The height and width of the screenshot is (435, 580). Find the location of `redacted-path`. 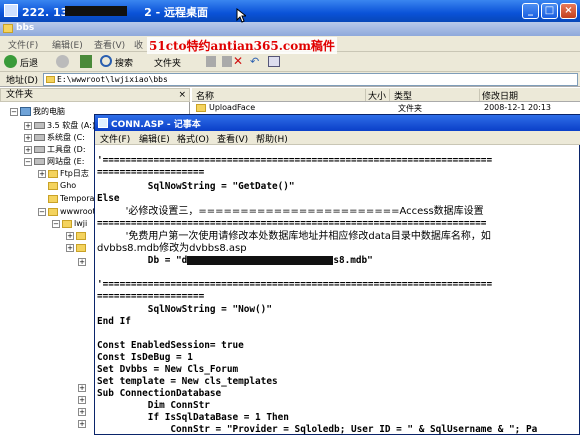

redacted-path is located at coordinates (260, 260).